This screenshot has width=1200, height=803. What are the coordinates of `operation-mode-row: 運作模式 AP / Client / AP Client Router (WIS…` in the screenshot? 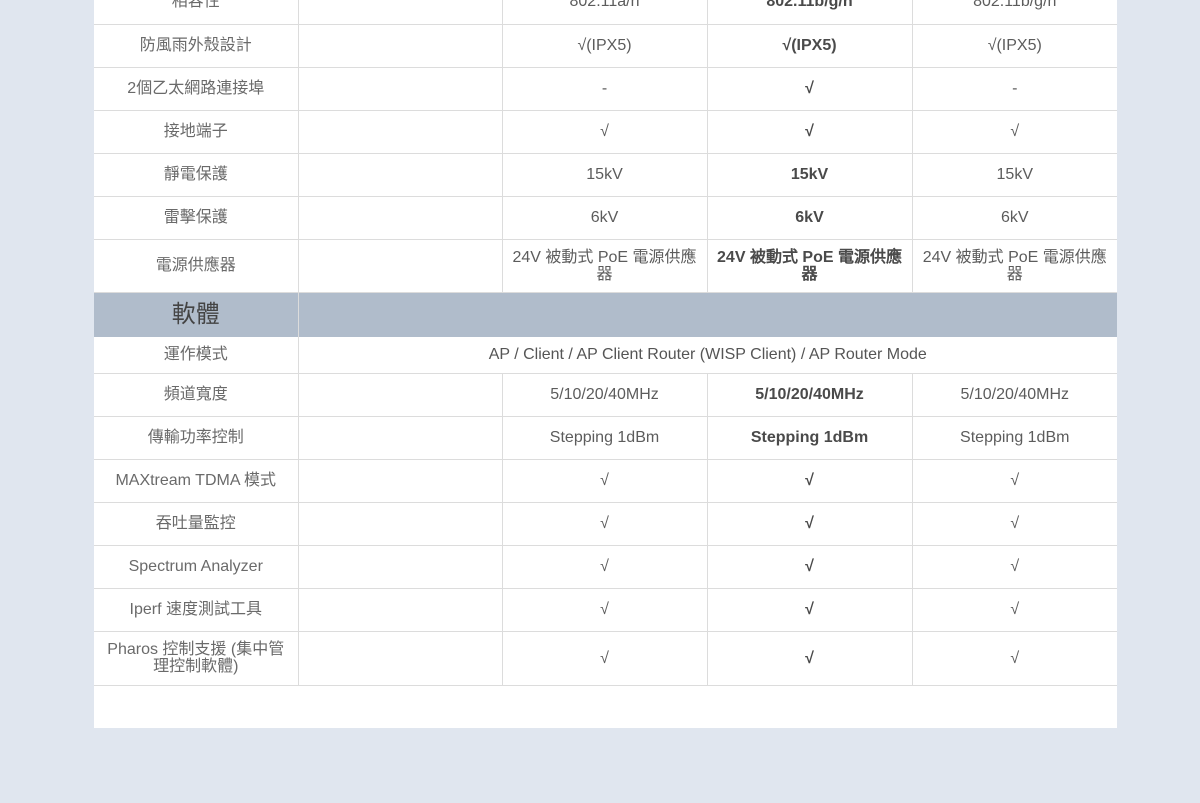 It's located at (605, 355).